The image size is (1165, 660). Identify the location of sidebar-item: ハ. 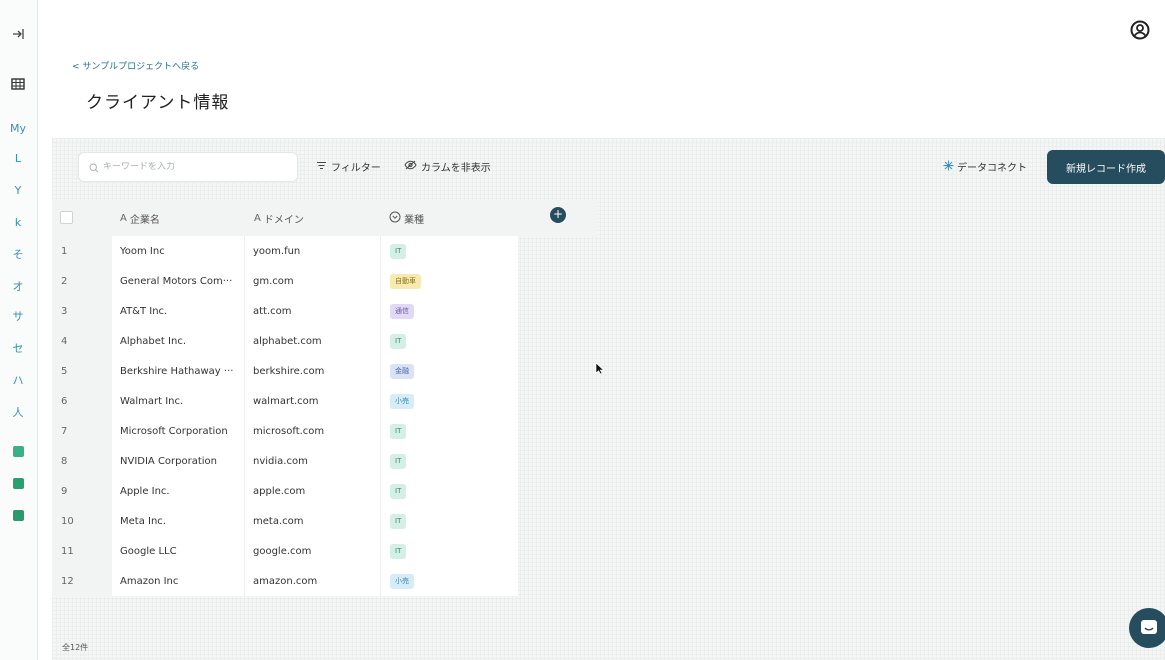
(18, 380).